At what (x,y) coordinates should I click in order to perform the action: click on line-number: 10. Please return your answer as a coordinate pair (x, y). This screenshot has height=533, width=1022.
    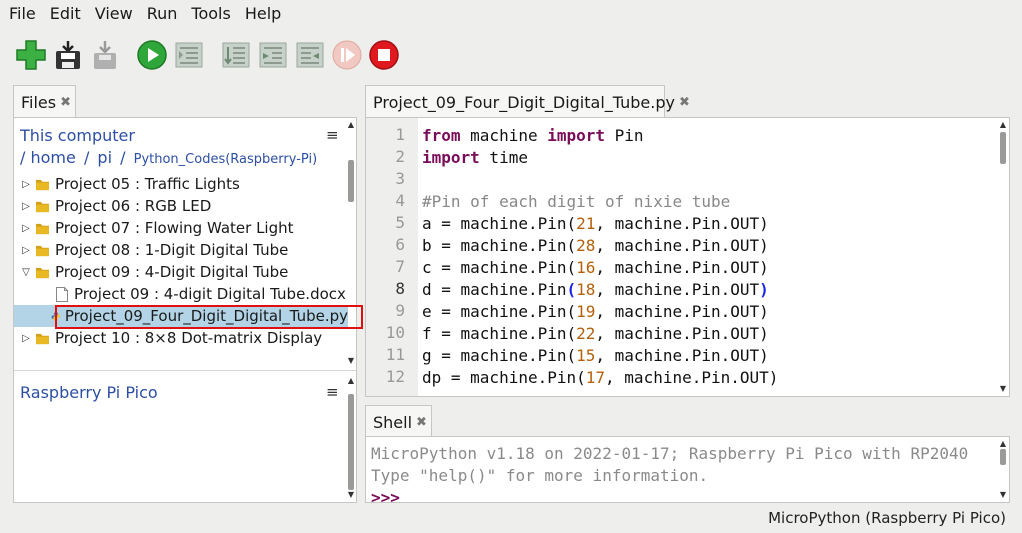
    Looking at the image, I should click on (392, 333).